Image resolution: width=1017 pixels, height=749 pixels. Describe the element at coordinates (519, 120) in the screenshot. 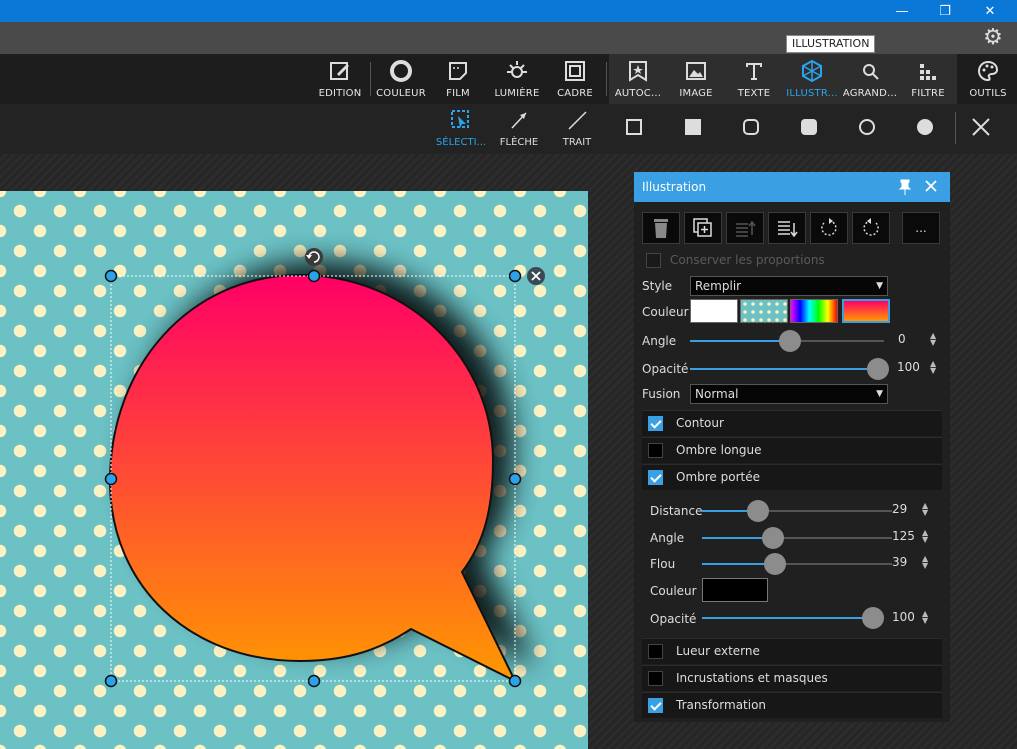

I see `arrow-icon` at that location.